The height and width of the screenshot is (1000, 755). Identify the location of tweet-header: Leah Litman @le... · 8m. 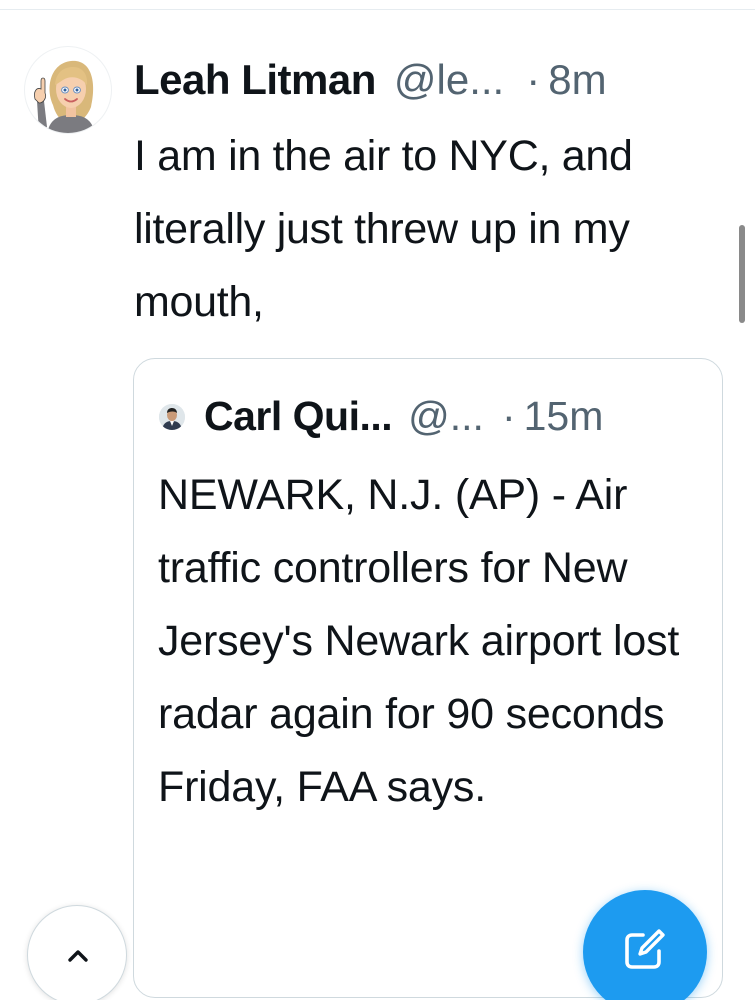
(434, 80).